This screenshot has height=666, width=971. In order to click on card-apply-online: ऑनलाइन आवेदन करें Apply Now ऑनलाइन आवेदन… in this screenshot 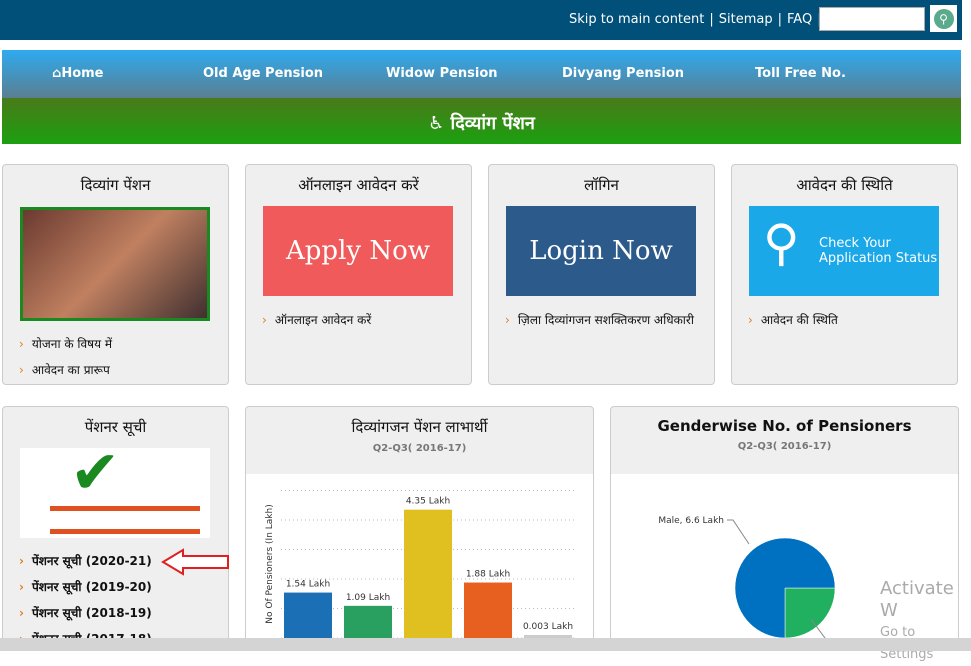, I will do `click(358, 274)`.